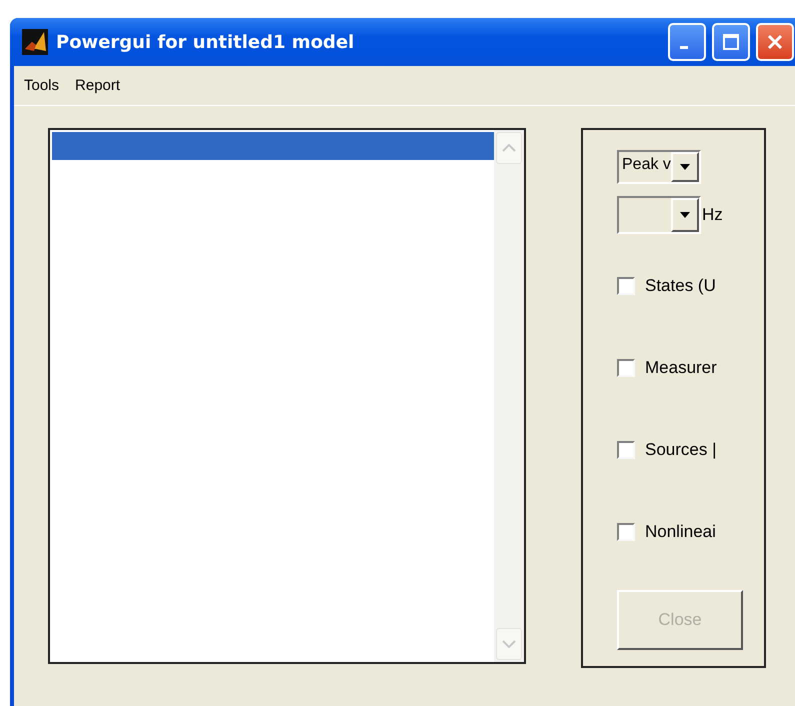 The width and height of the screenshot is (795, 706). I want to click on chevron-down-icon, so click(509, 644).